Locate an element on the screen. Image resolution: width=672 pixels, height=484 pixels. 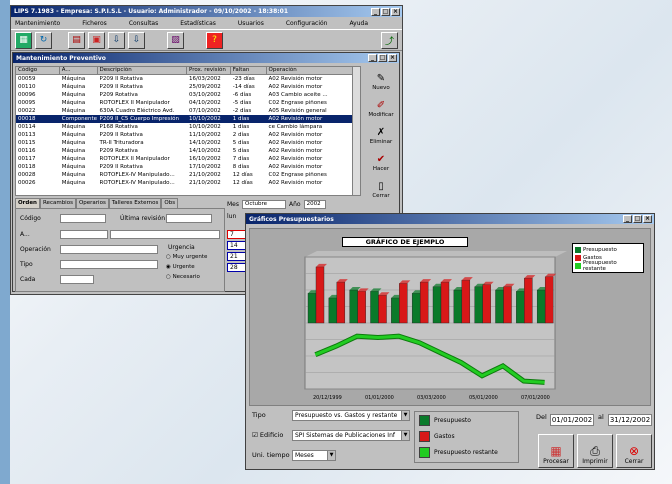
menu-configuracion: Configuración is located at coordinates (307, 23).